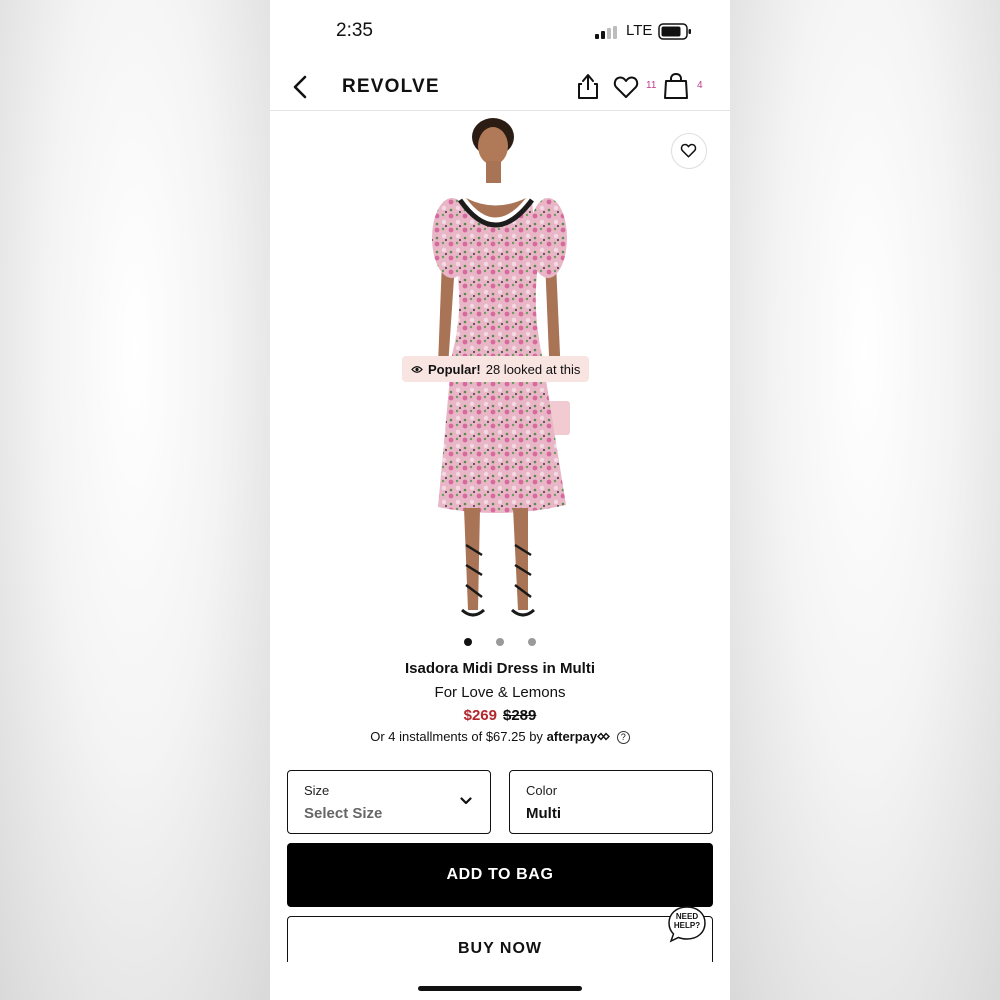 The image size is (1000, 1000). What do you see at coordinates (500, 87) in the screenshot?
I see `navigation-bar: REVOLVE 11 4` at bounding box center [500, 87].